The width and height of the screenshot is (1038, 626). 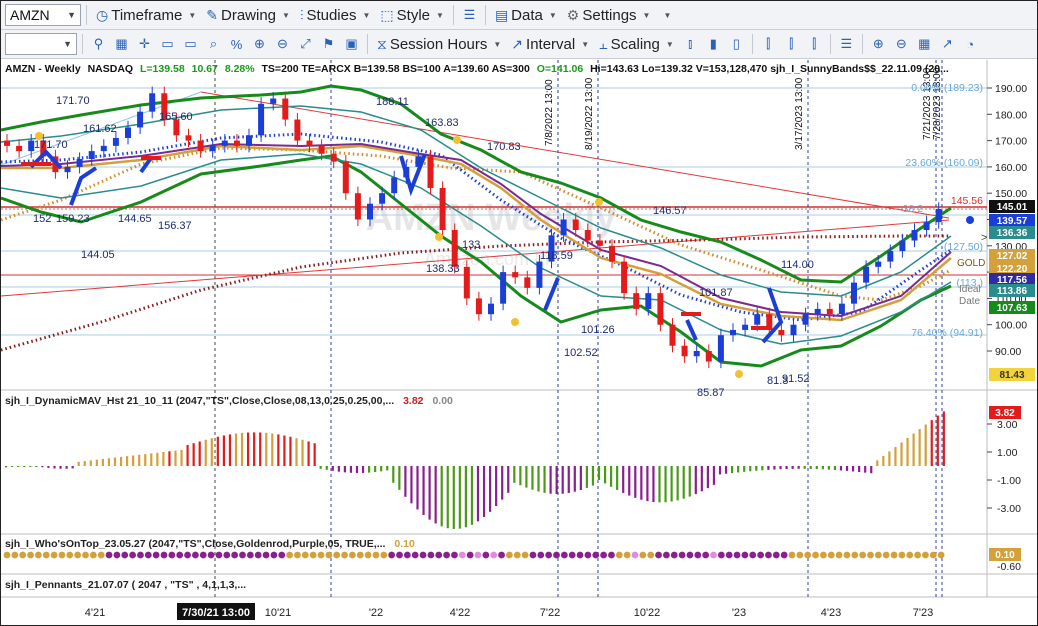 I want to click on expand-icon: ⤢, so click(x=305, y=44).